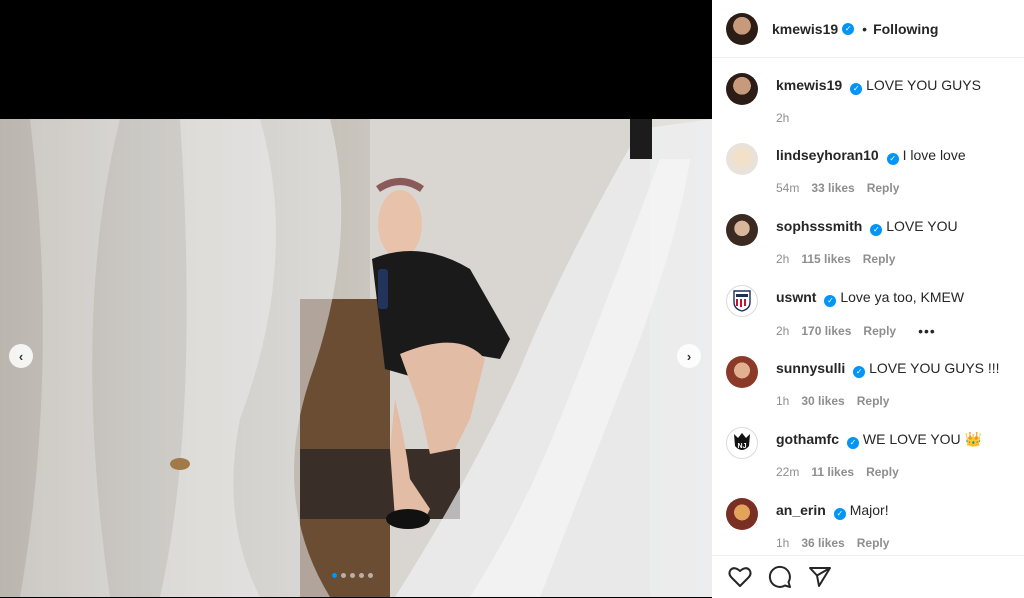  What do you see at coordinates (853, 99) in the screenshot?
I see `caption: kmewis19 ✓ LOVE YOU GUYS 2h` at bounding box center [853, 99].